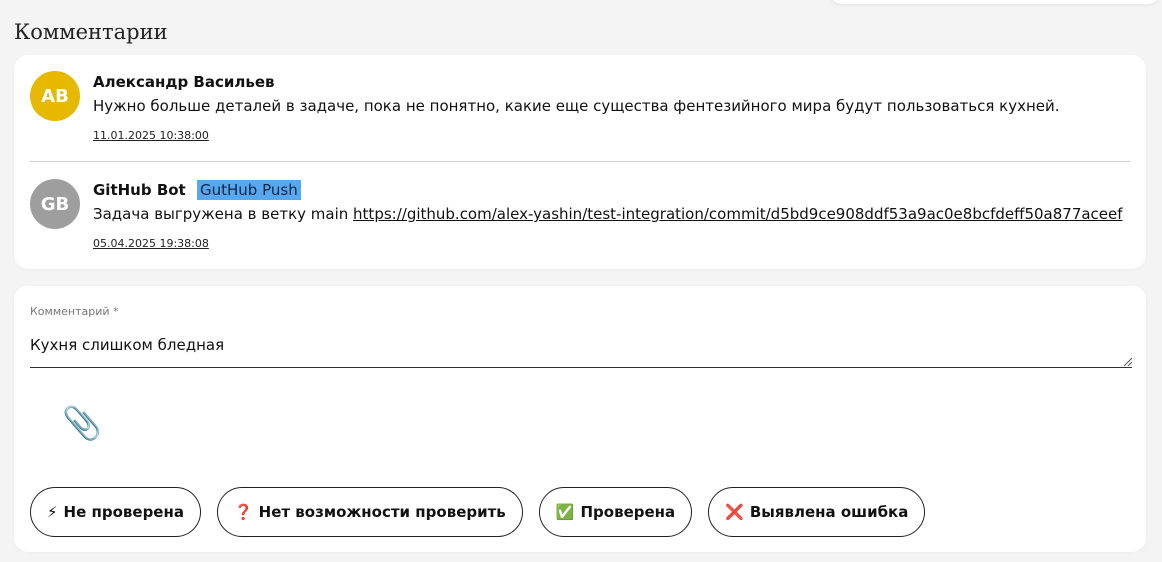 This screenshot has height=562, width=1162. I want to click on error-found-button: ❌ Выявлена ошибка, so click(817, 512).